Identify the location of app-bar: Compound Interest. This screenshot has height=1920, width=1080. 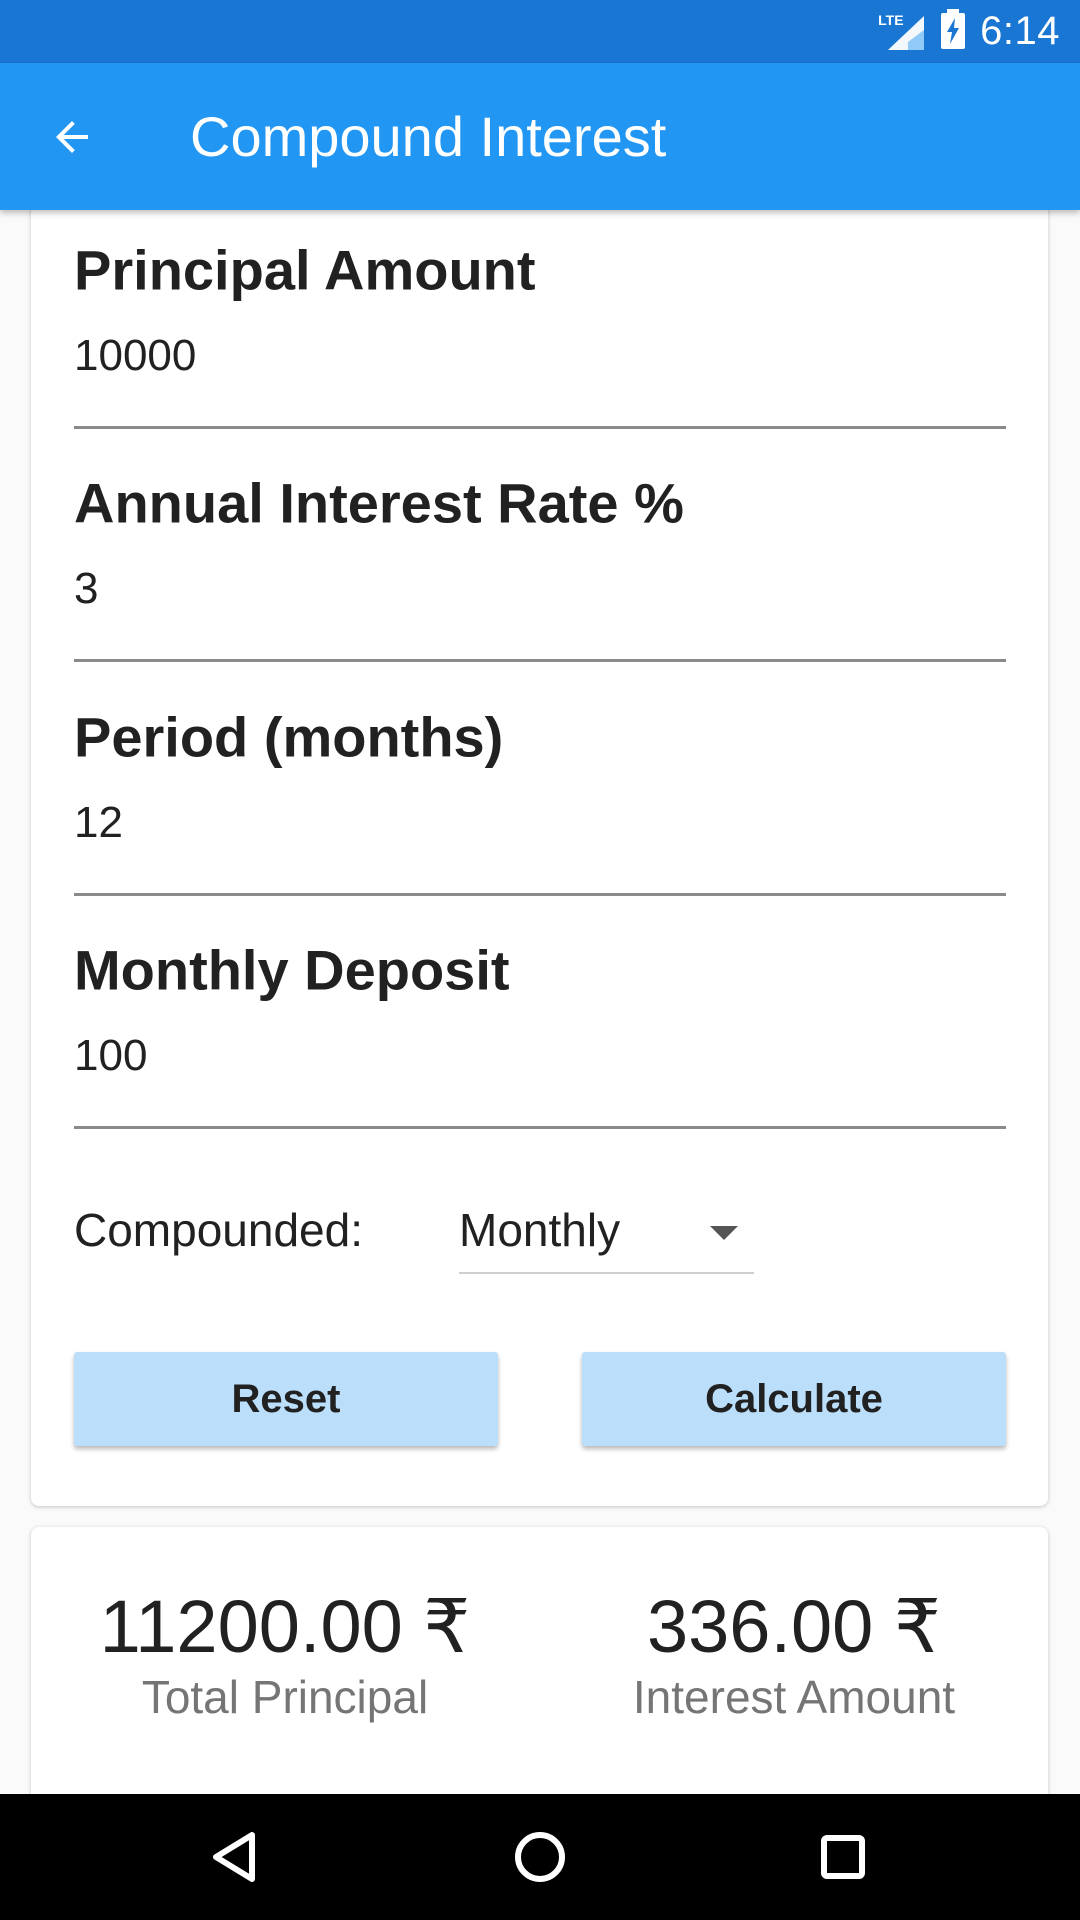
(540, 136).